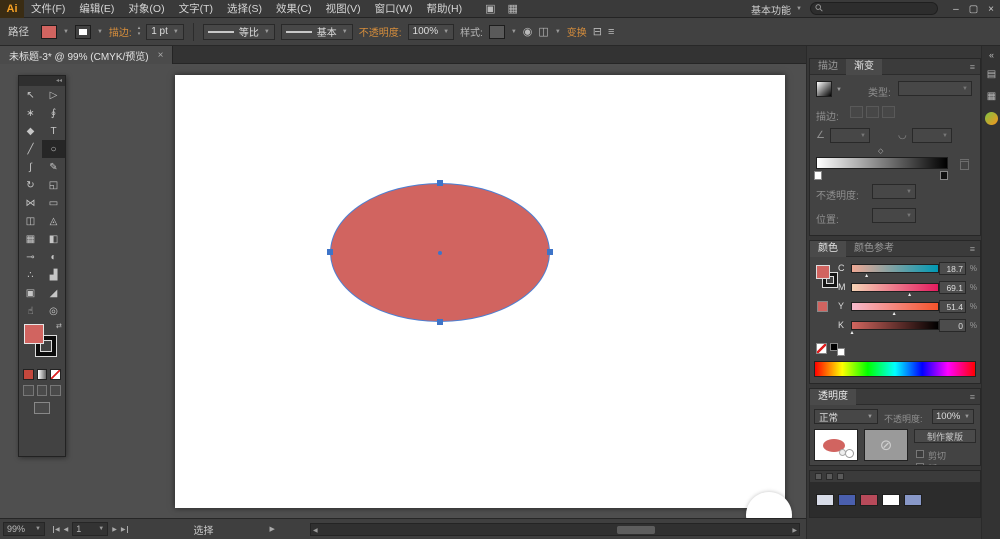  Describe the element at coordinates (894, 191) in the screenshot. I see `gradient-opacity-field: ▼` at that location.